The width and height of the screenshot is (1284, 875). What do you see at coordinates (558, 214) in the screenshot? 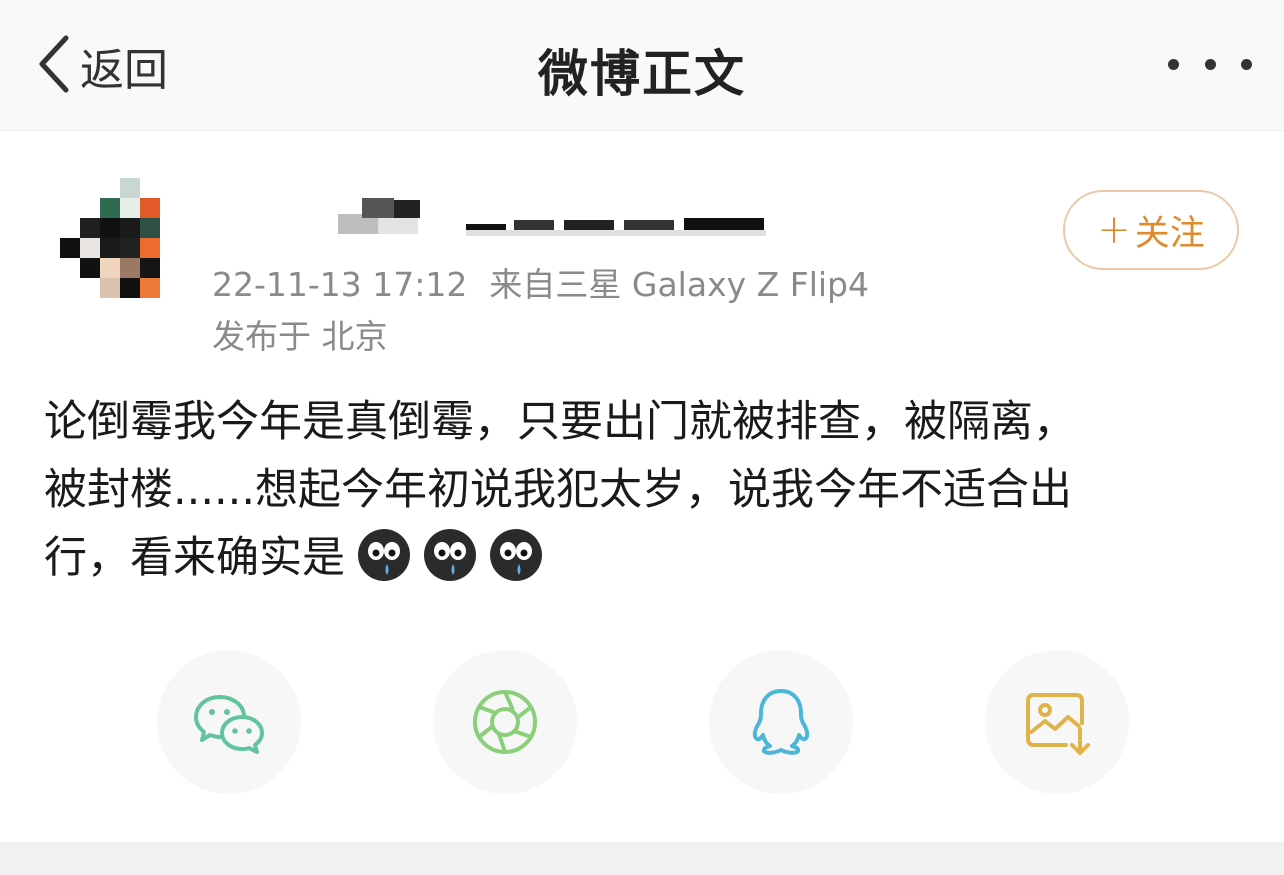
I see `username-redacted` at bounding box center [558, 214].